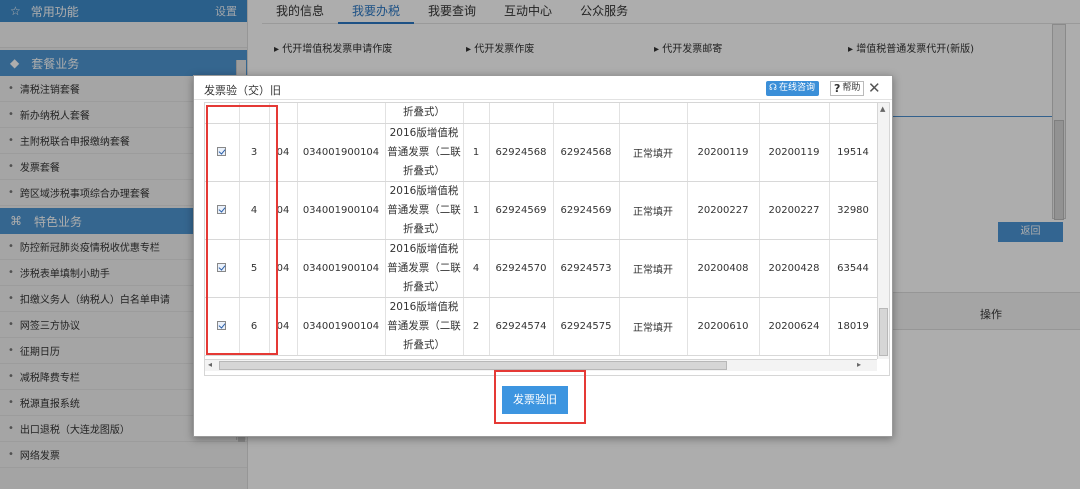 This screenshot has width=1080, height=489. Describe the element at coordinates (773, 88) in the screenshot. I see `headset-icon: ☊` at that location.